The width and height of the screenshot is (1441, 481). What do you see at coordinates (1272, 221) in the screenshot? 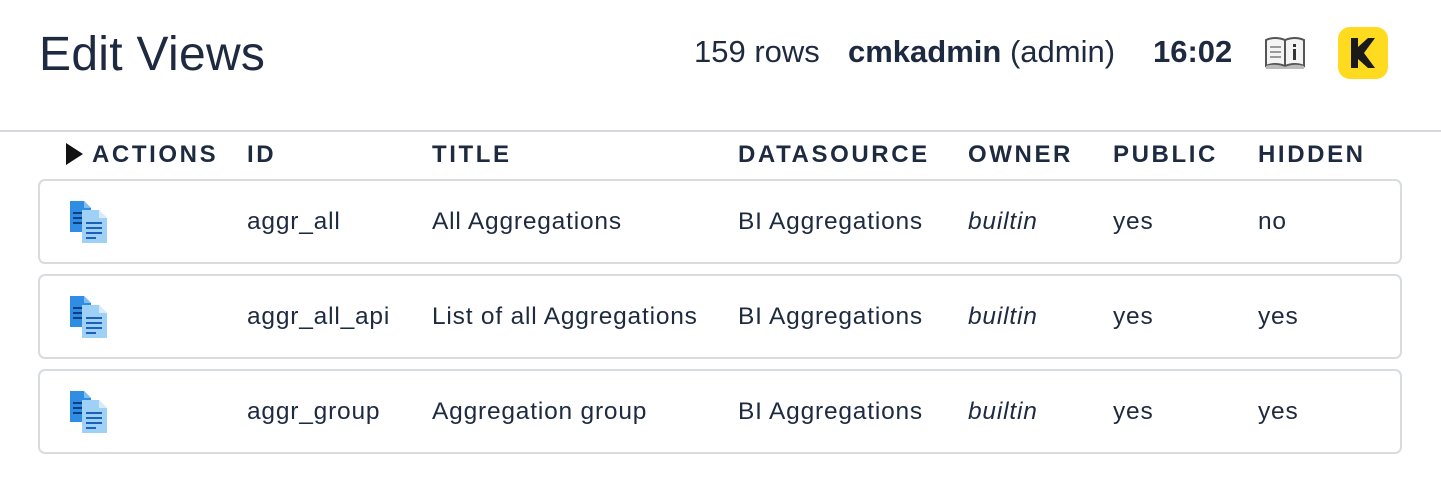
I see `cell-hidden: no` at bounding box center [1272, 221].